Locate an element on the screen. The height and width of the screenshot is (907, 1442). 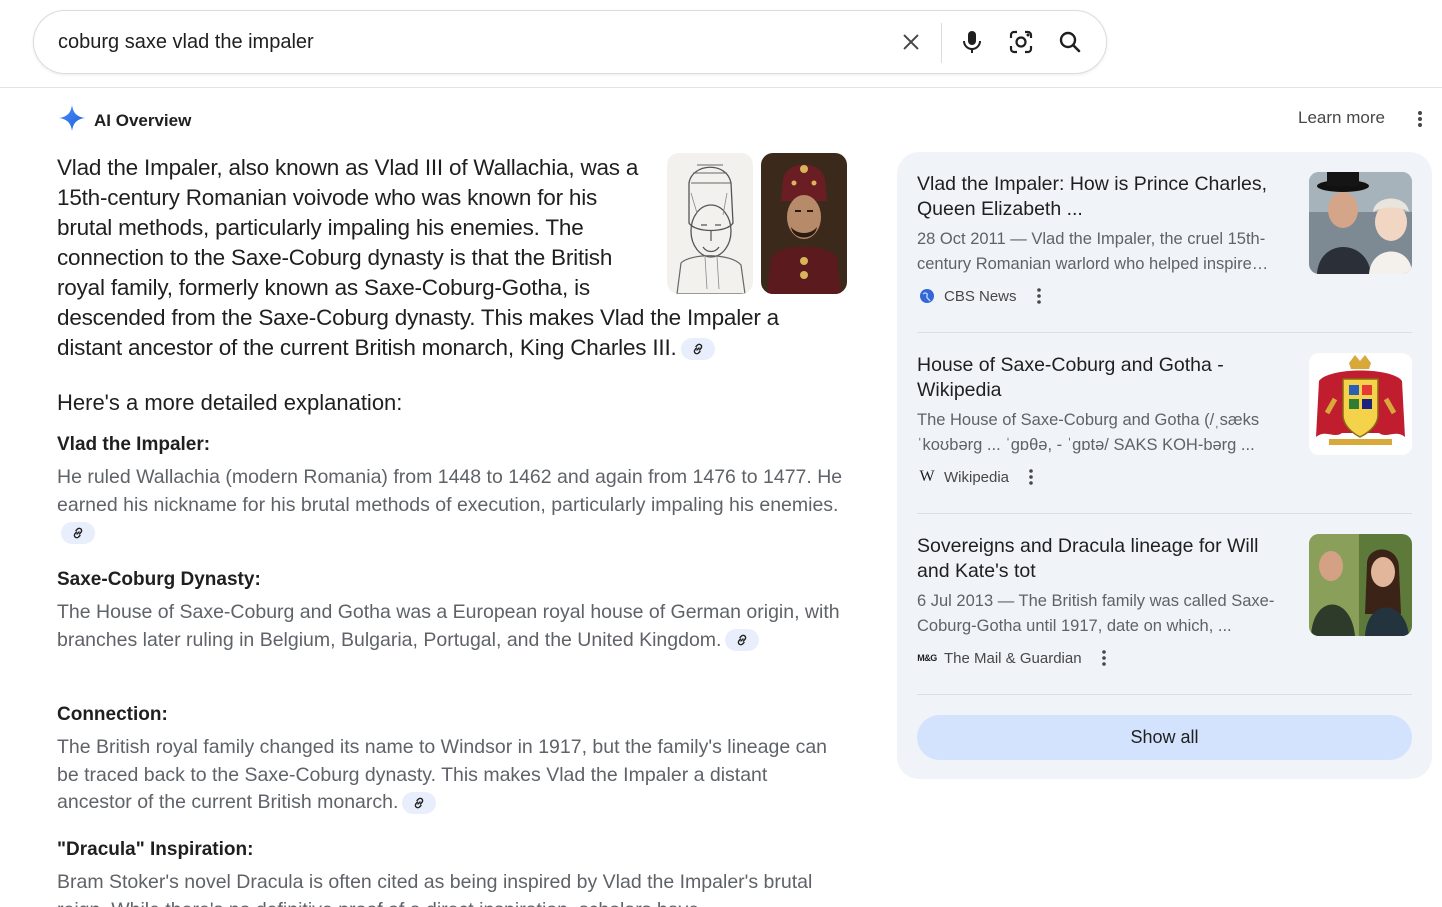
ai-overview-header: AI Overview is located at coordinates (124, 120).